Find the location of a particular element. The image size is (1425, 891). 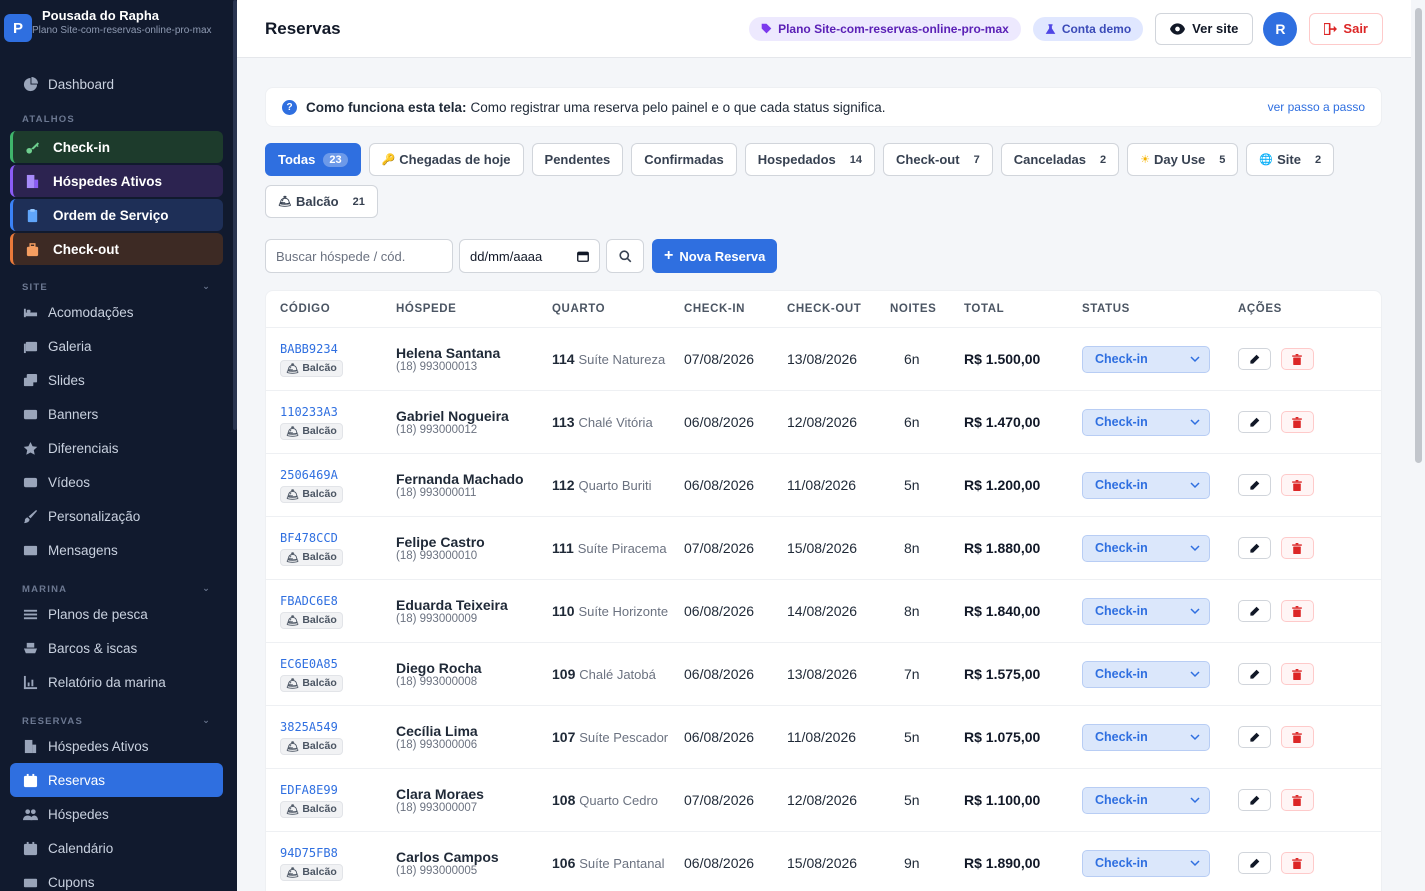

reservation-code-link: BABB9234 is located at coordinates (338, 349).